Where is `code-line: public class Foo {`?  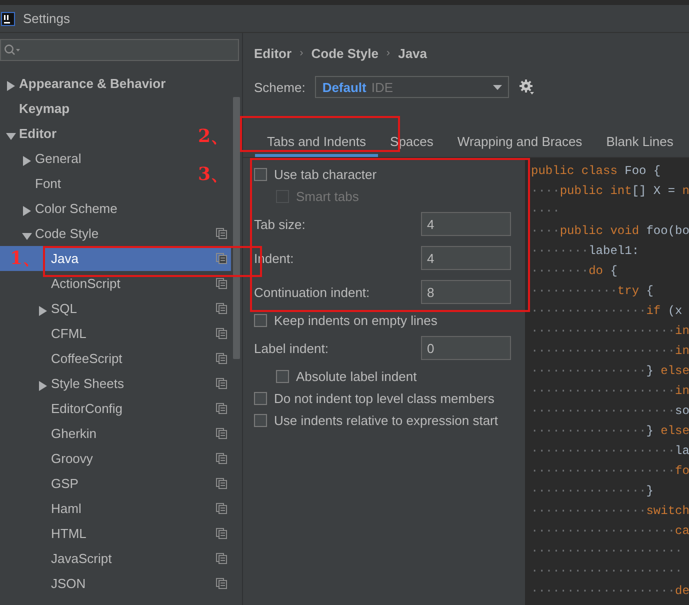 code-line: public class Foo { is located at coordinates (596, 171).